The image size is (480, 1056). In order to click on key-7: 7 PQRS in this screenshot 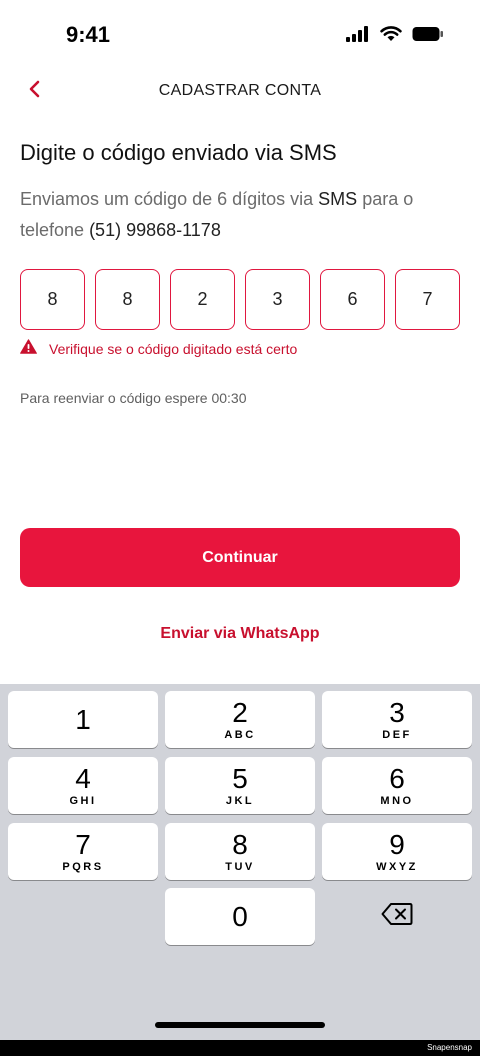, I will do `click(83, 851)`.